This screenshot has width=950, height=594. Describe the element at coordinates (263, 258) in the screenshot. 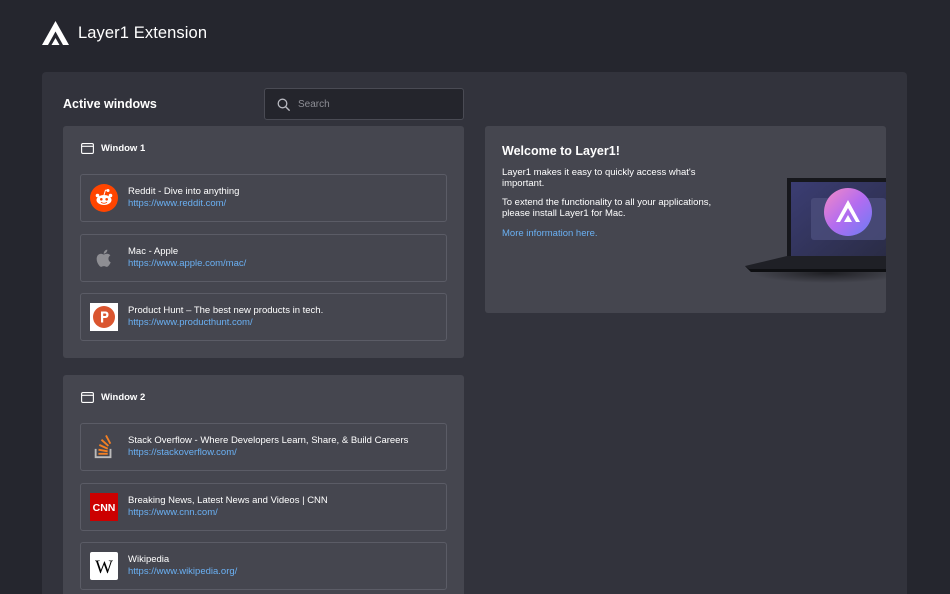

I see `tab-item-apple: Mac - Apple https://www.apple.com/mac/` at that location.